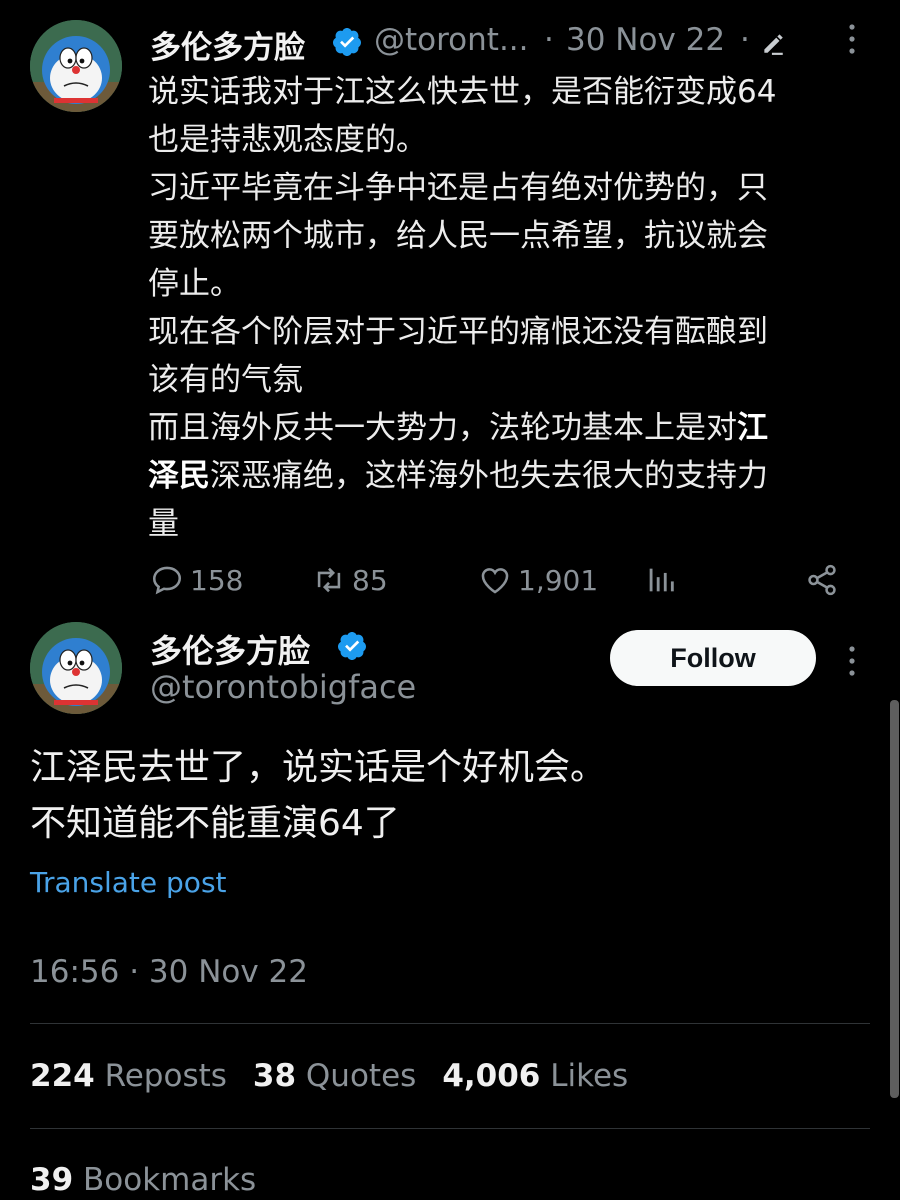 This screenshot has width=900, height=1200. Describe the element at coordinates (495, 581) in the screenshot. I see `heart-icon` at that location.